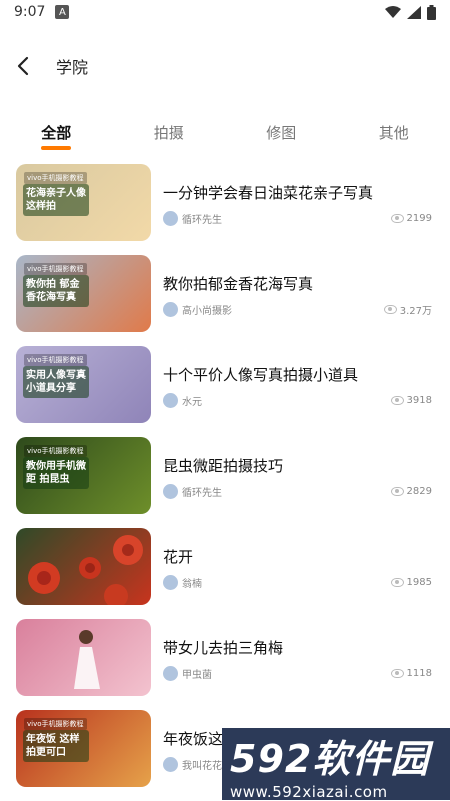 The width and height of the screenshot is (450, 801). I want to click on notification-a-icon: A, so click(62, 12).